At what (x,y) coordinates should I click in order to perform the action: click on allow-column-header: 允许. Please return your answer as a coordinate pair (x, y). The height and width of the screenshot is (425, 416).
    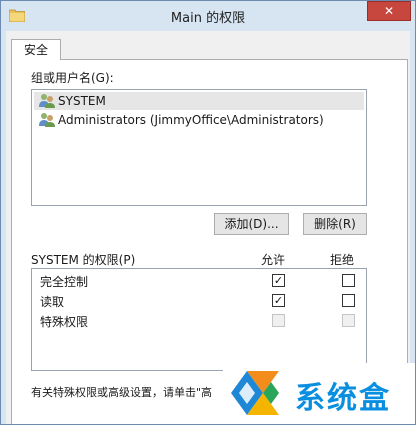
    Looking at the image, I should click on (273, 260).